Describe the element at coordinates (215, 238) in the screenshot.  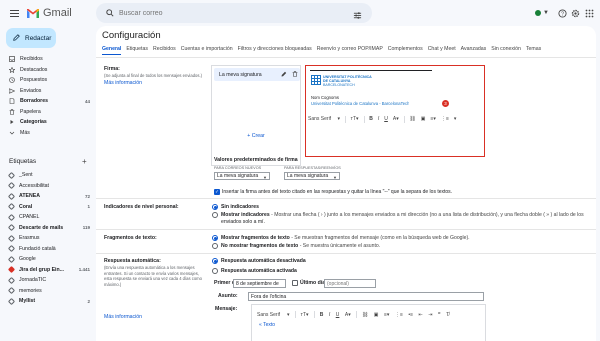
I see `snippets-show-radio` at that location.